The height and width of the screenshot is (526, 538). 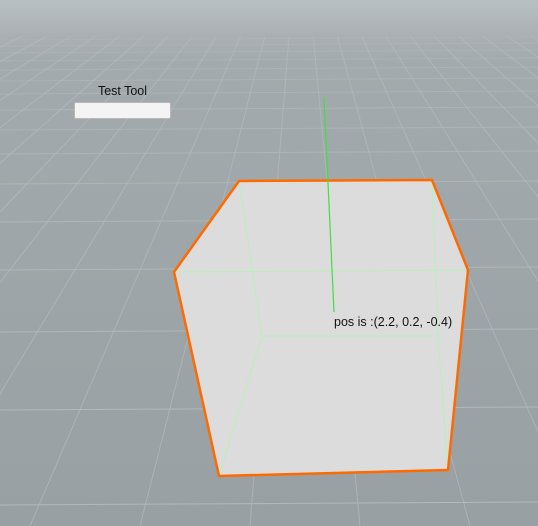 What do you see at coordinates (122, 91) in the screenshot?
I see `tool-panel-title: Test Tool` at bounding box center [122, 91].